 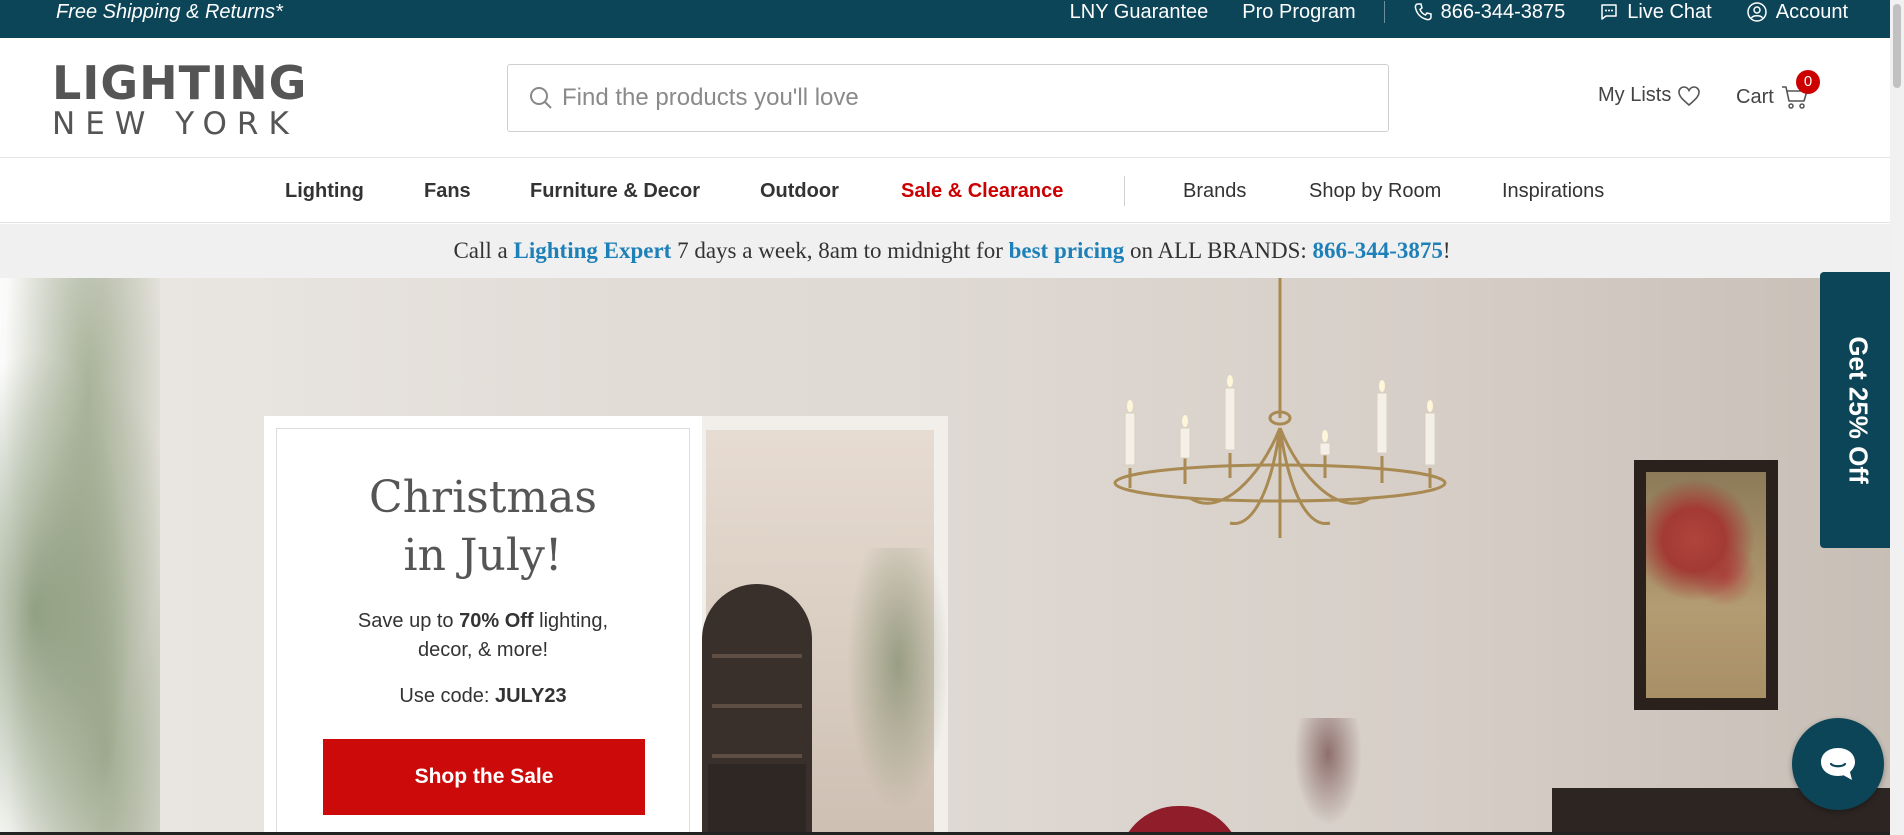 What do you see at coordinates (1756, 12) in the screenshot?
I see `user-circle-icon` at bounding box center [1756, 12].